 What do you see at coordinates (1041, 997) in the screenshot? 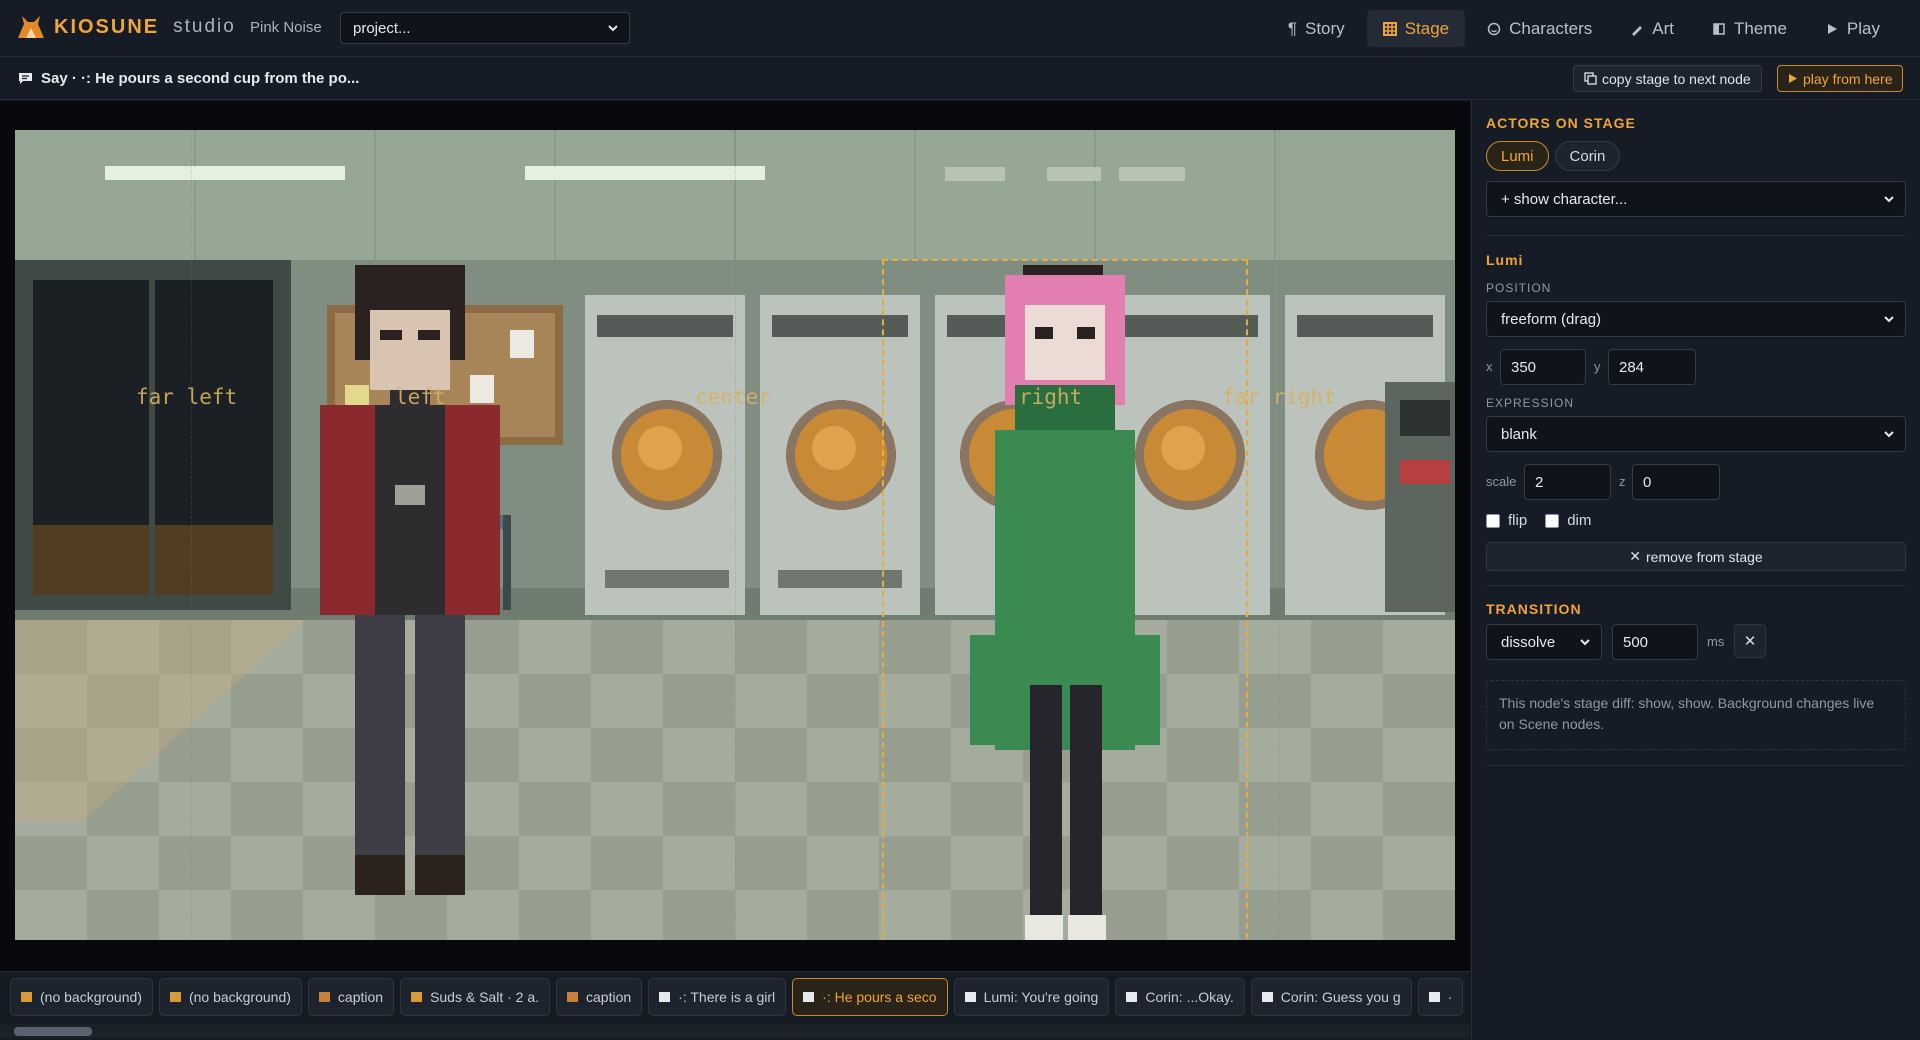
I see `timeline-node-label: Lumi: You're going` at bounding box center [1041, 997].